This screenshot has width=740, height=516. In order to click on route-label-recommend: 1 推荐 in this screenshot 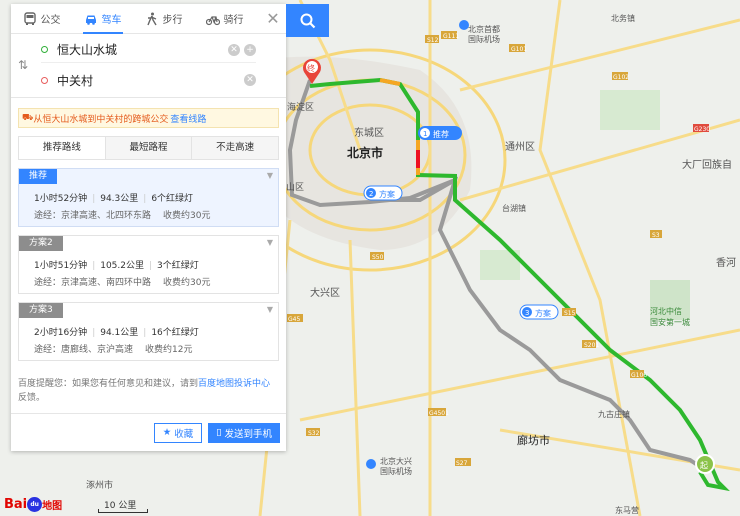, I will do `click(440, 133)`.